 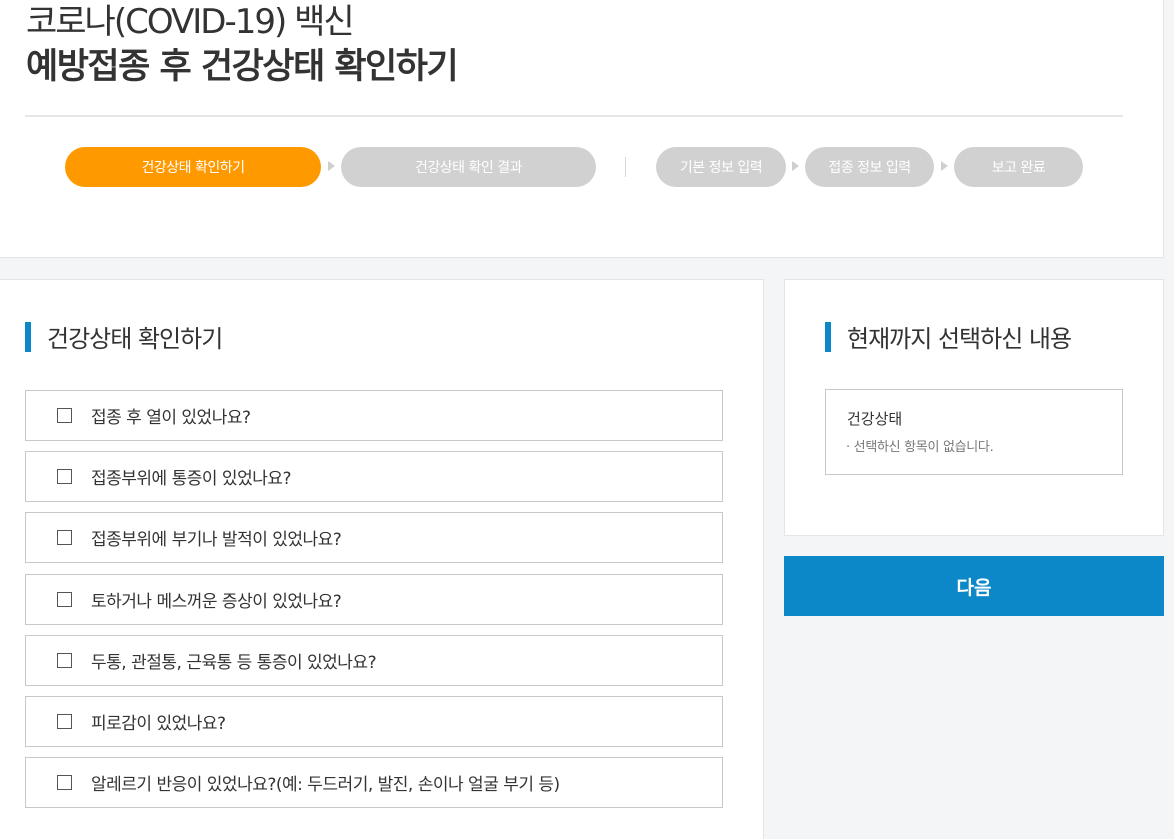 What do you see at coordinates (135, 339) in the screenshot?
I see `section-title: 건강상태 확인하기` at bounding box center [135, 339].